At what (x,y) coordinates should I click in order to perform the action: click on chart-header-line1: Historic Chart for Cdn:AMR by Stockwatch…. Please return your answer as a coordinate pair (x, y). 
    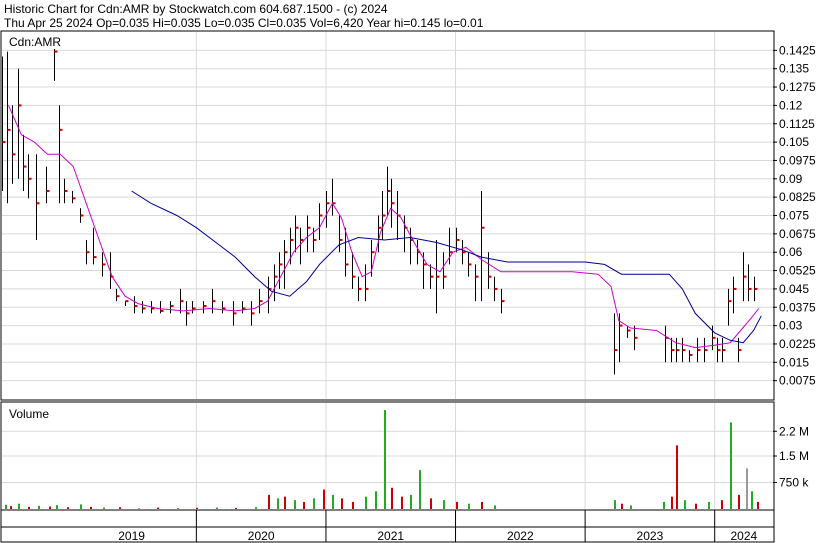
    Looking at the image, I should click on (196, 9).